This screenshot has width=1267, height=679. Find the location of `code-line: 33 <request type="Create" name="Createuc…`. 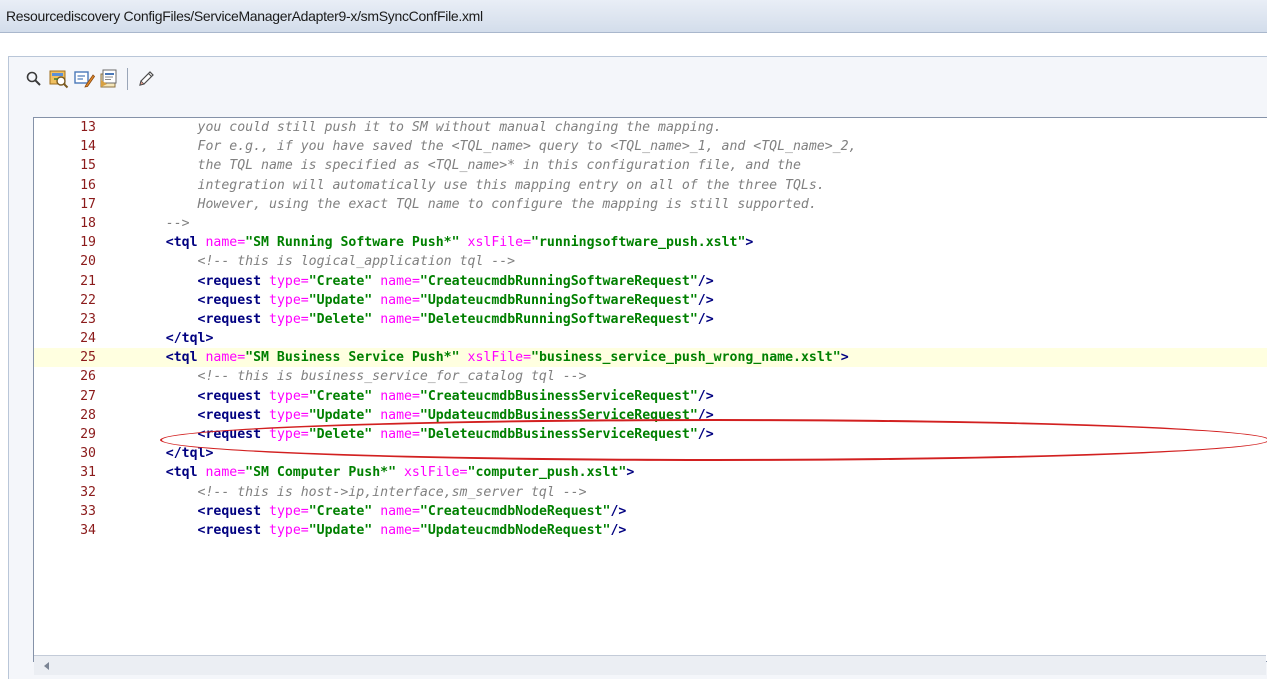

code-line: 33 <request type="Create" name="Createuc… is located at coordinates (650, 511).